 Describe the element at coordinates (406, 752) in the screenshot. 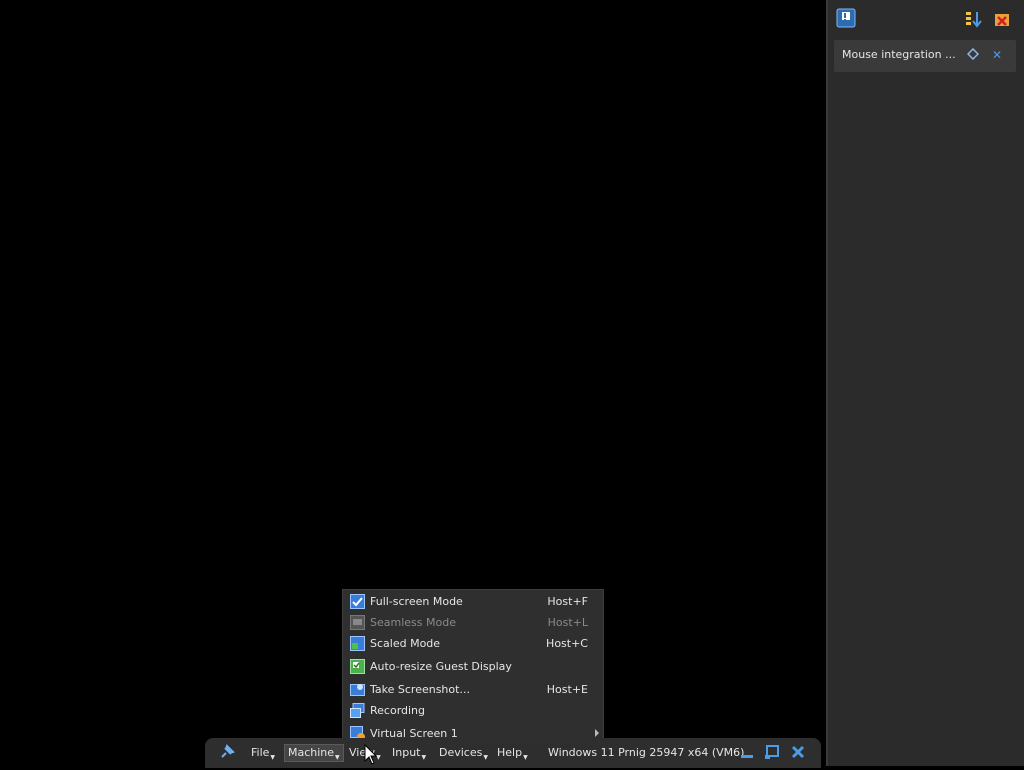

I see `menu-label: Input` at that location.